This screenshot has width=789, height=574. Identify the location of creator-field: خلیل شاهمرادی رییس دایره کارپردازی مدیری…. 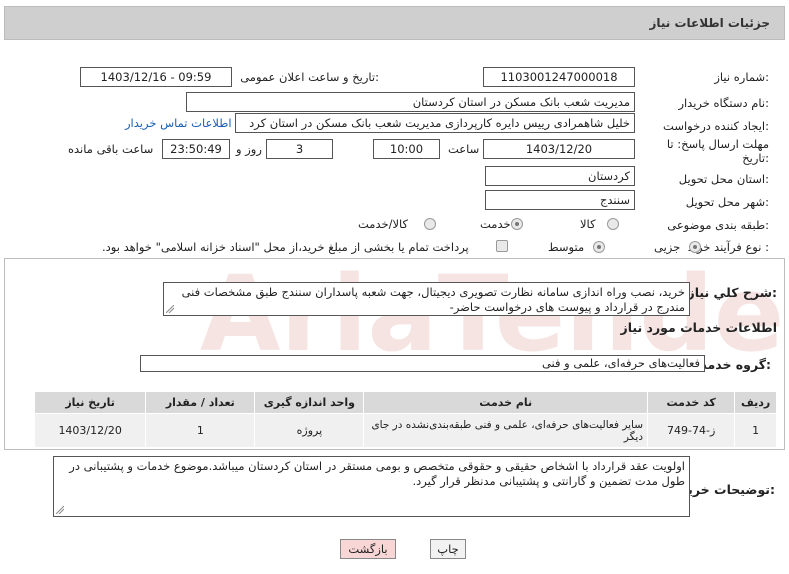
(435, 123).